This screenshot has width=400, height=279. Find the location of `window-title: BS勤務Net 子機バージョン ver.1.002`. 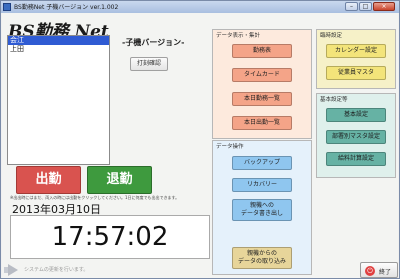

window-title: BS勤務Net 子機バージョン ver.1.002 is located at coordinates (66, 7).